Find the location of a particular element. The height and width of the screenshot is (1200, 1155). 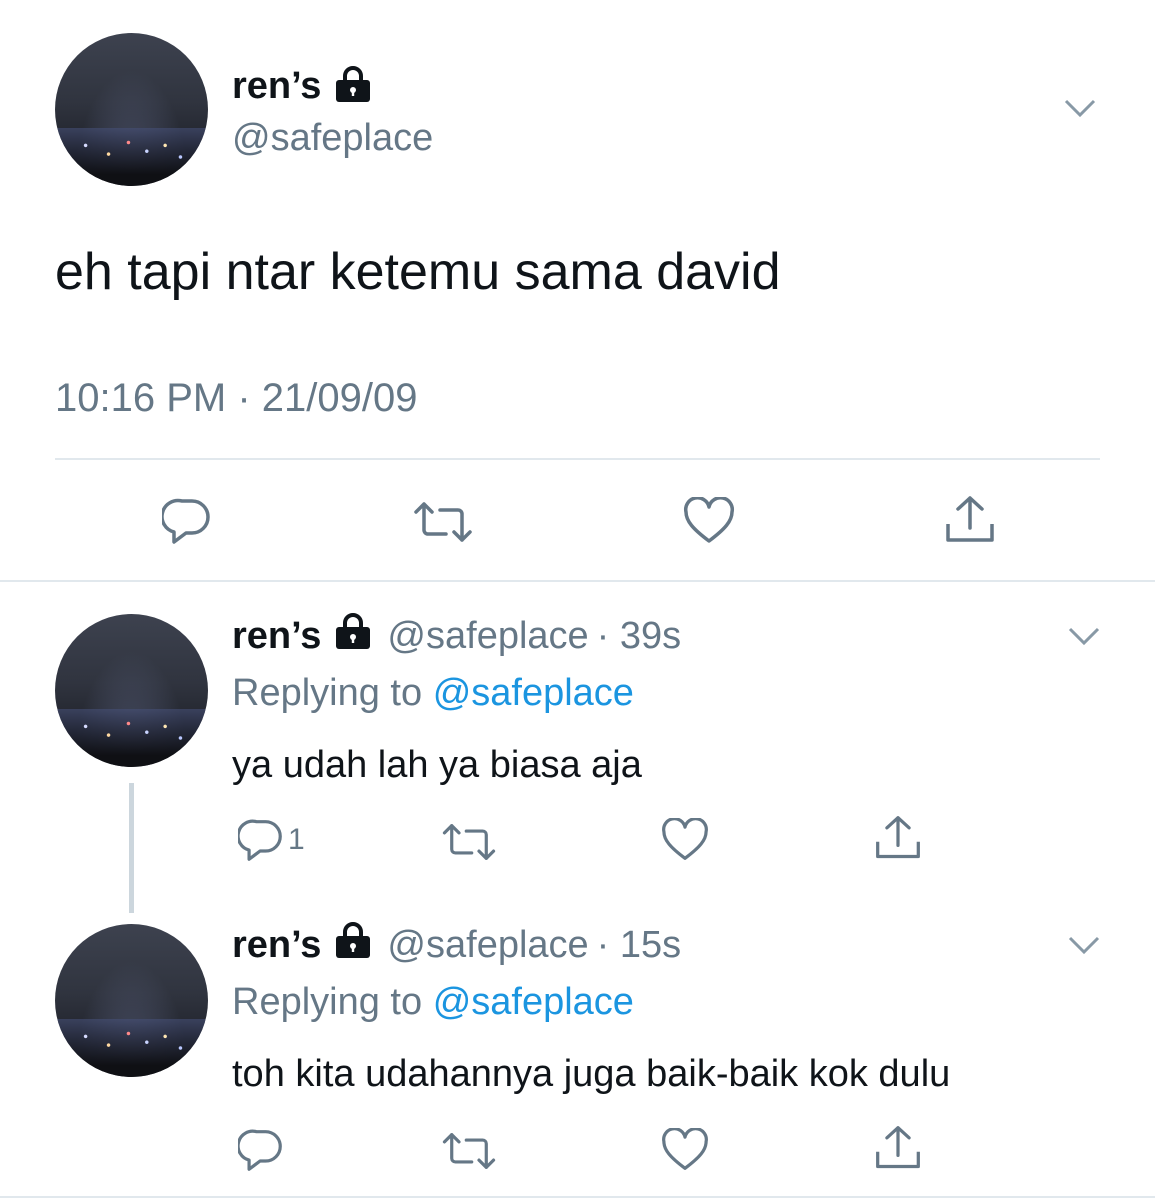

reply-time: · 39s is located at coordinates (639, 636).